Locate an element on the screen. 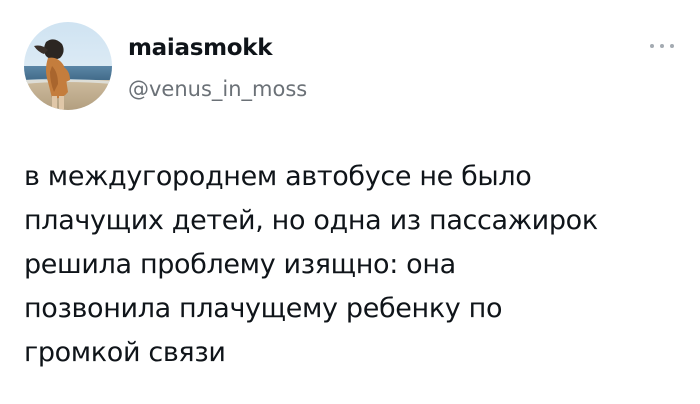  display-name: maiasmokk is located at coordinates (217, 48).